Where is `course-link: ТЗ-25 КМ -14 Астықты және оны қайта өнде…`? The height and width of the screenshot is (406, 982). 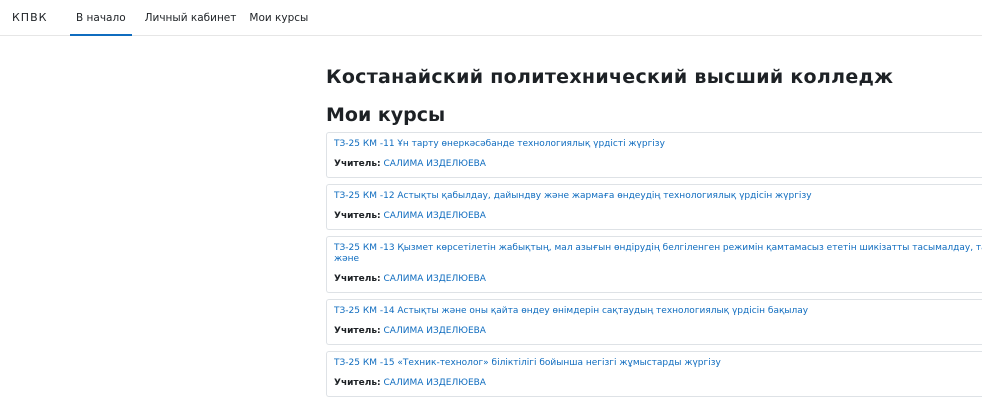
course-link: ТЗ-25 КМ -14 Астықты және оны қайта өнде… is located at coordinates (658, 311).